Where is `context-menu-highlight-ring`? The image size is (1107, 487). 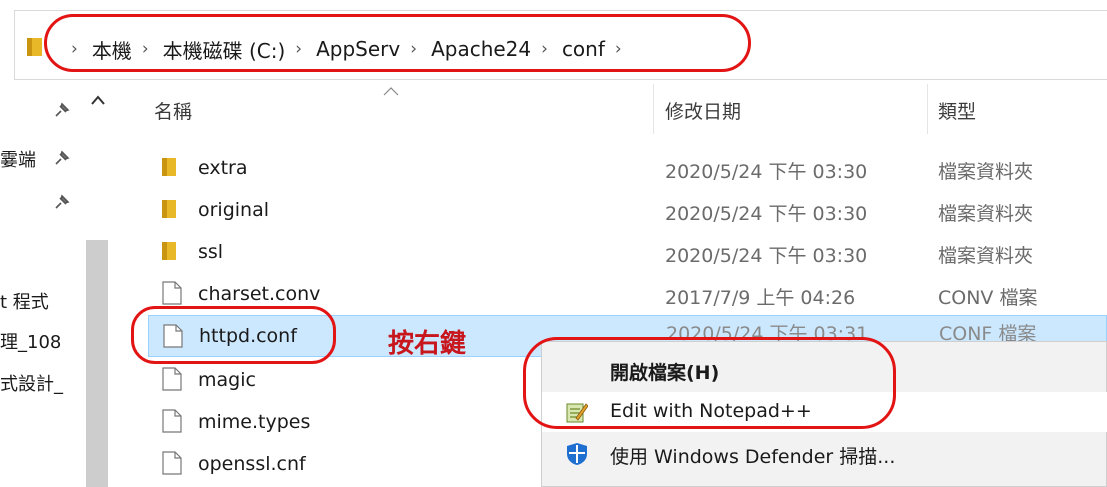 context-menu-highlight-ring is located at coordinates (709, 383).